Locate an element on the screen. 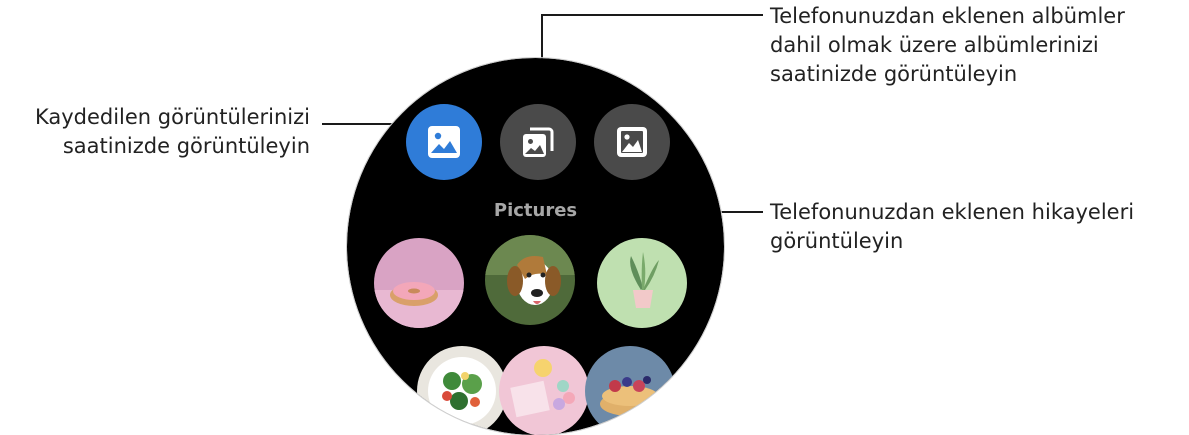 The image size is (1189, 435). story-icon is located at coordinates (632, 142).